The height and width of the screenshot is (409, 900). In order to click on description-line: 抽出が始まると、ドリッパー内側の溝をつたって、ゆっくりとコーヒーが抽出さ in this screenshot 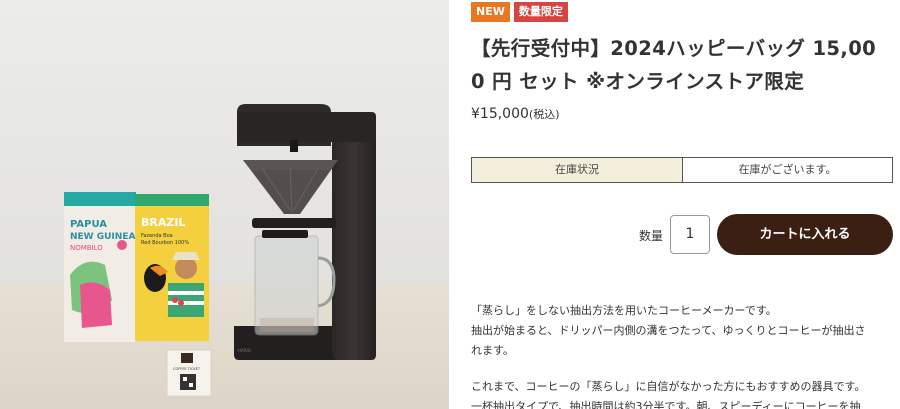, I will do `click(668, 330)`.